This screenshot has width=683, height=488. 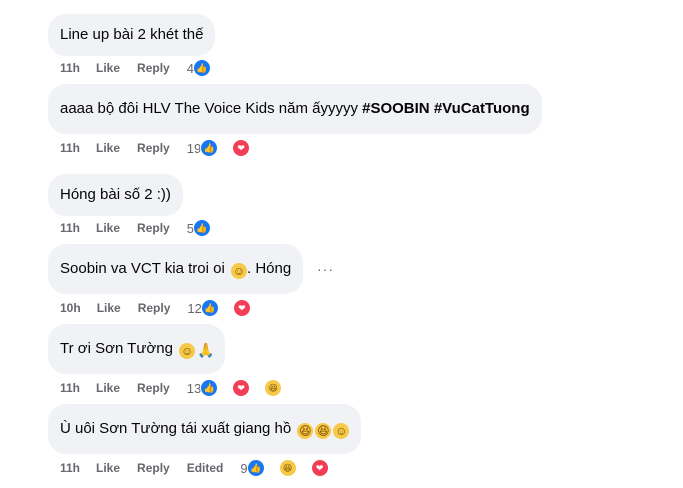 I want to click on grinning-emoji-icon: ☺, so click(x=341, y=431).